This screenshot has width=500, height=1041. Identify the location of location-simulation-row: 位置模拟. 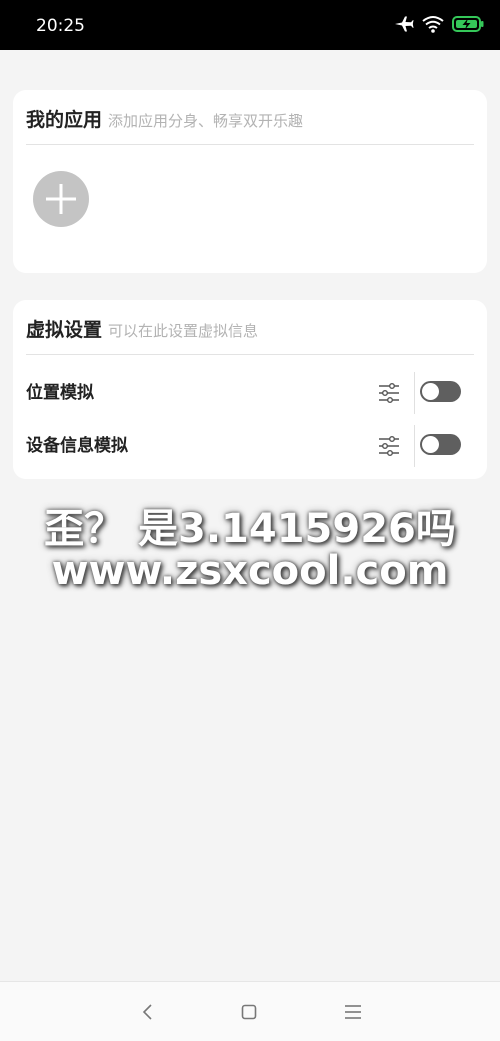
(250, 393).